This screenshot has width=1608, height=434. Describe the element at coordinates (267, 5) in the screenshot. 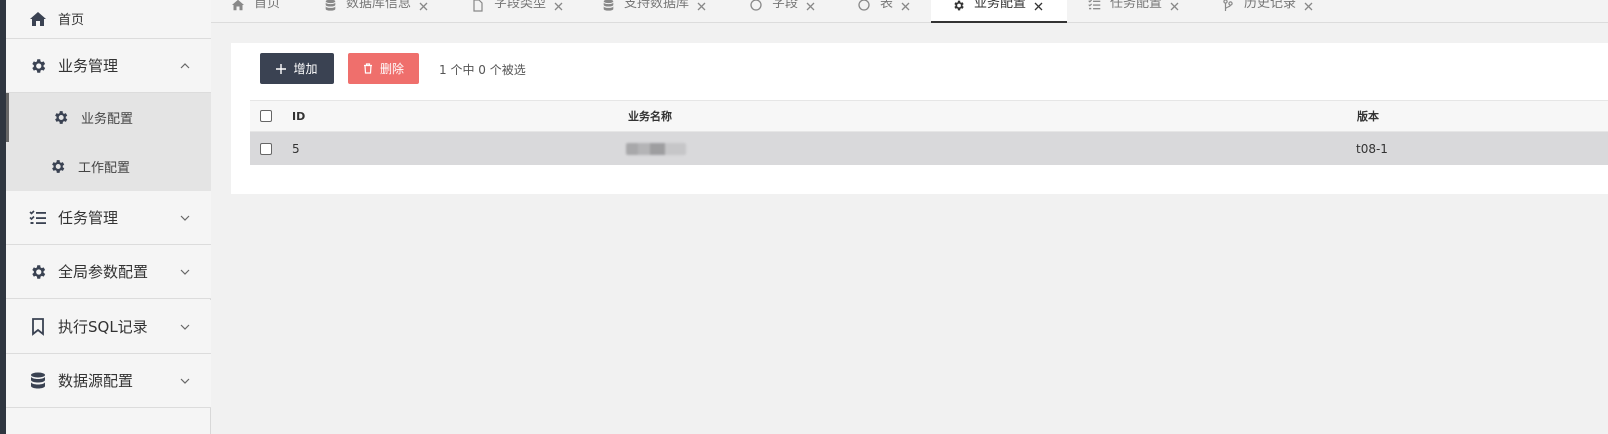

I see `tab-label: 首页` at that location.